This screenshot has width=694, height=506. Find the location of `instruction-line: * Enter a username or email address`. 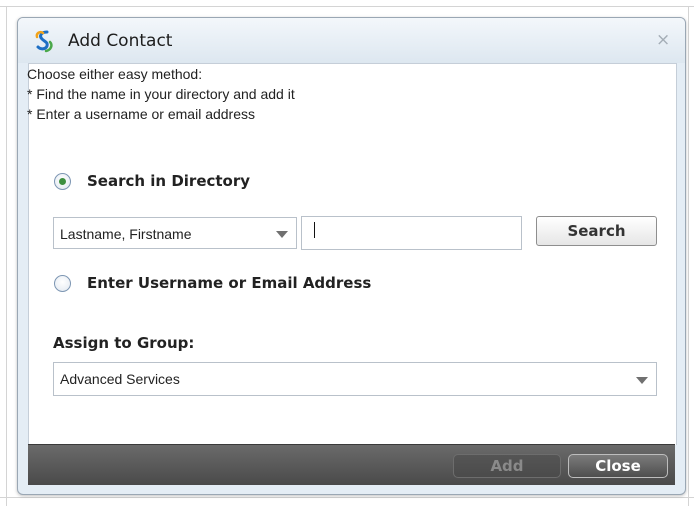

instruction-line: * Enter a username or email address is located at coordinates (141, 114).